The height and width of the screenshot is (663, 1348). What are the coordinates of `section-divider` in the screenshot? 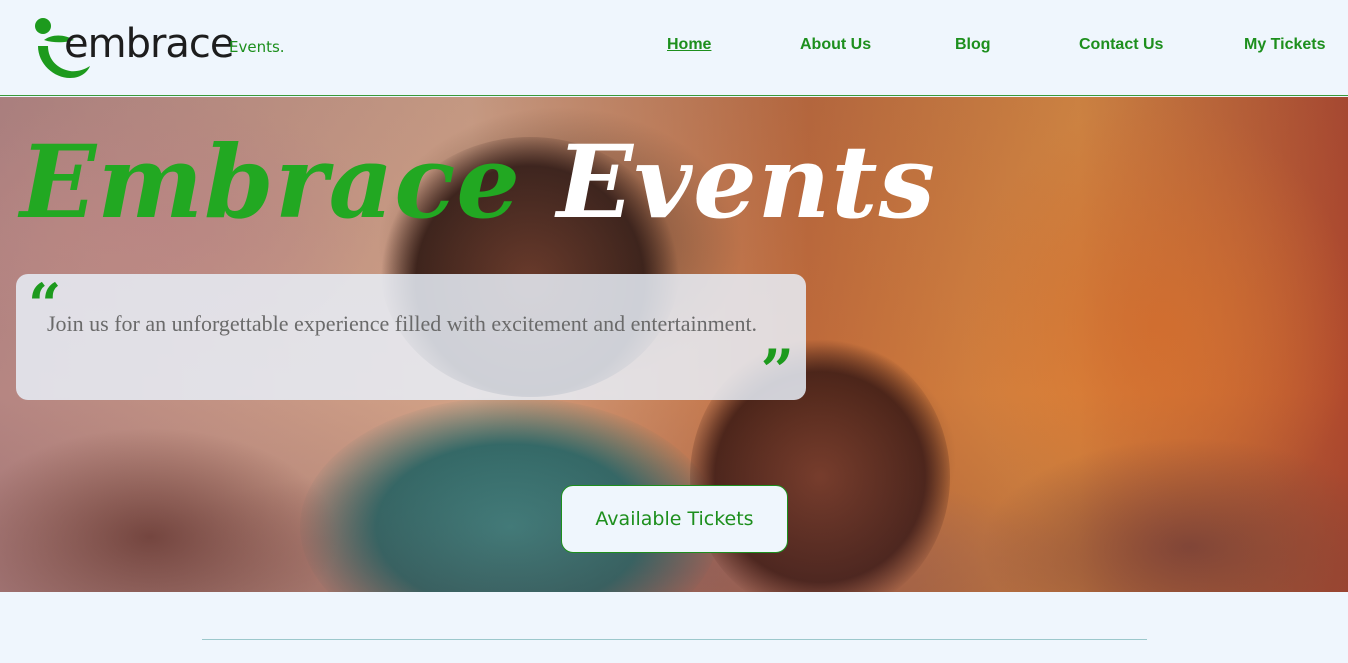 It's located at (674, 639).